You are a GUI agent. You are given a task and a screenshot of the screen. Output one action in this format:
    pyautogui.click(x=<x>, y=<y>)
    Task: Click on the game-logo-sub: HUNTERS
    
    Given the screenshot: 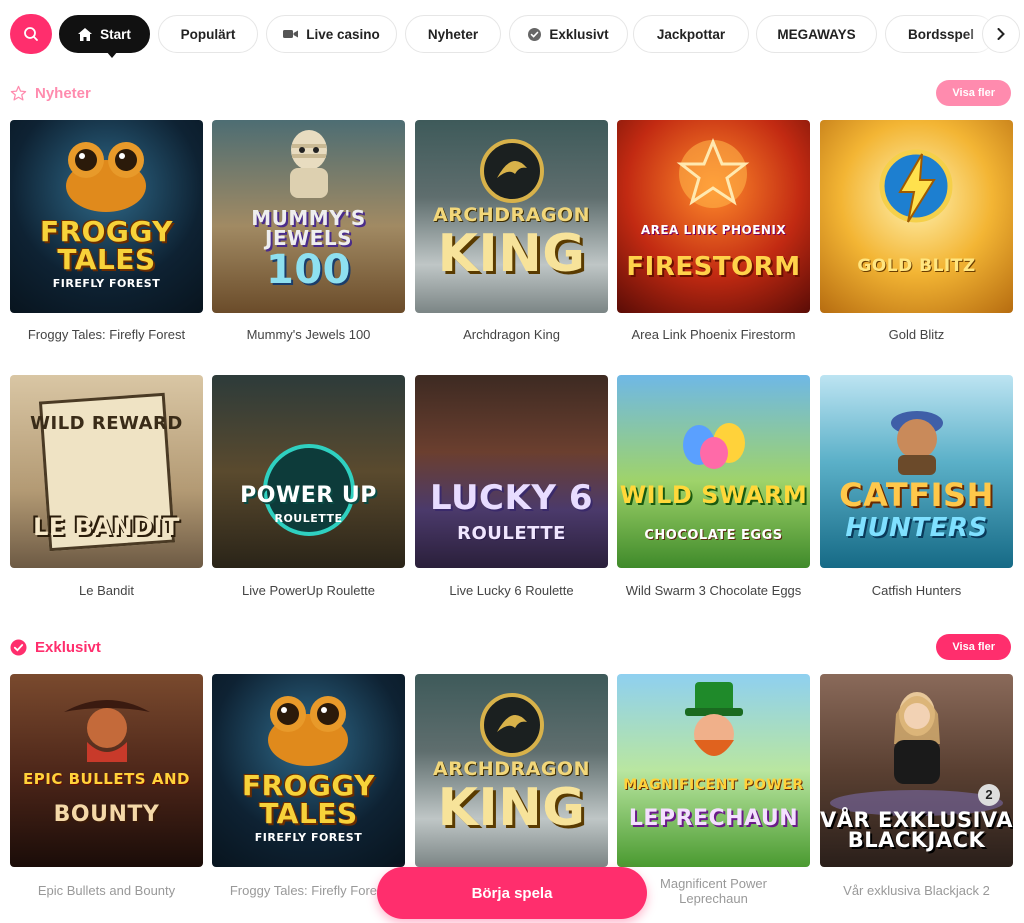 What is the action you would take?
    pyautogui.click(x=916, y=528)
    